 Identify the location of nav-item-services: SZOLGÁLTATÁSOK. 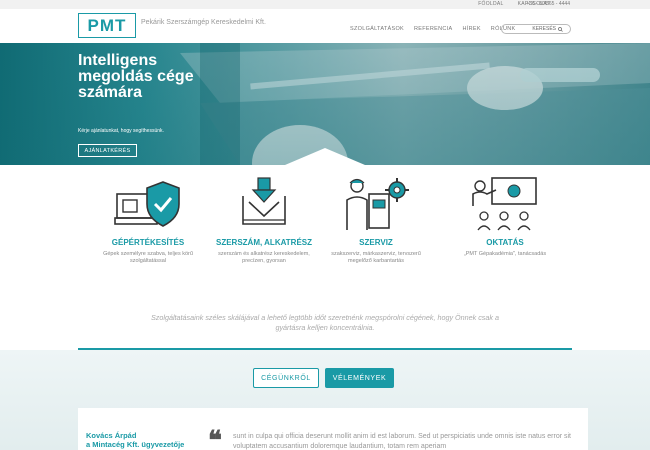
(377, 29).